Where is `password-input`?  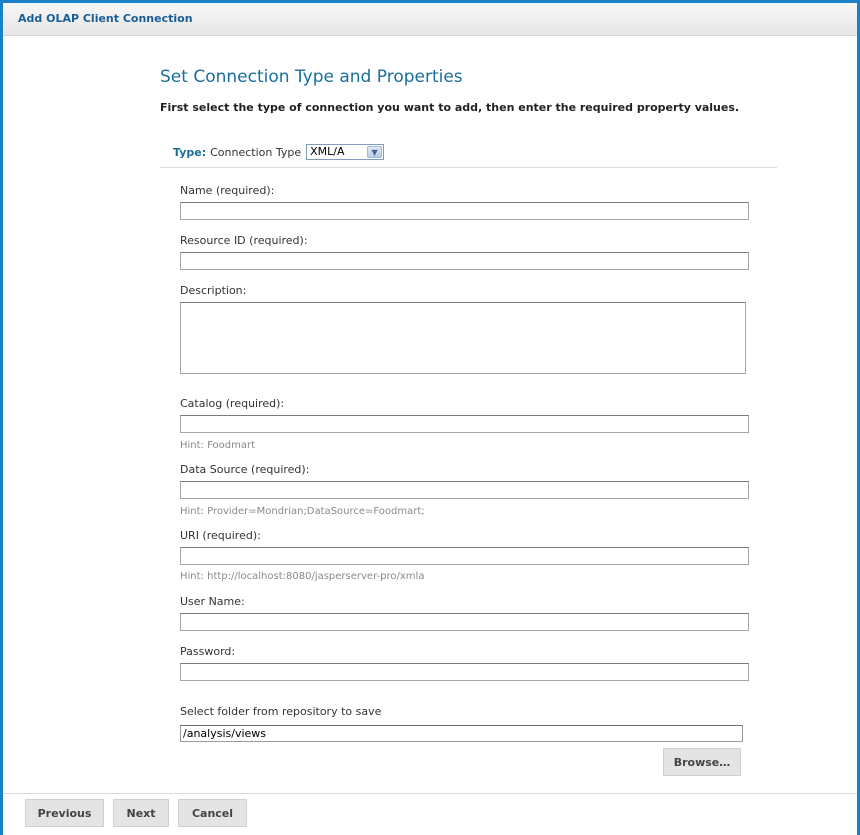
password-input is located at coordinates (464, 672).